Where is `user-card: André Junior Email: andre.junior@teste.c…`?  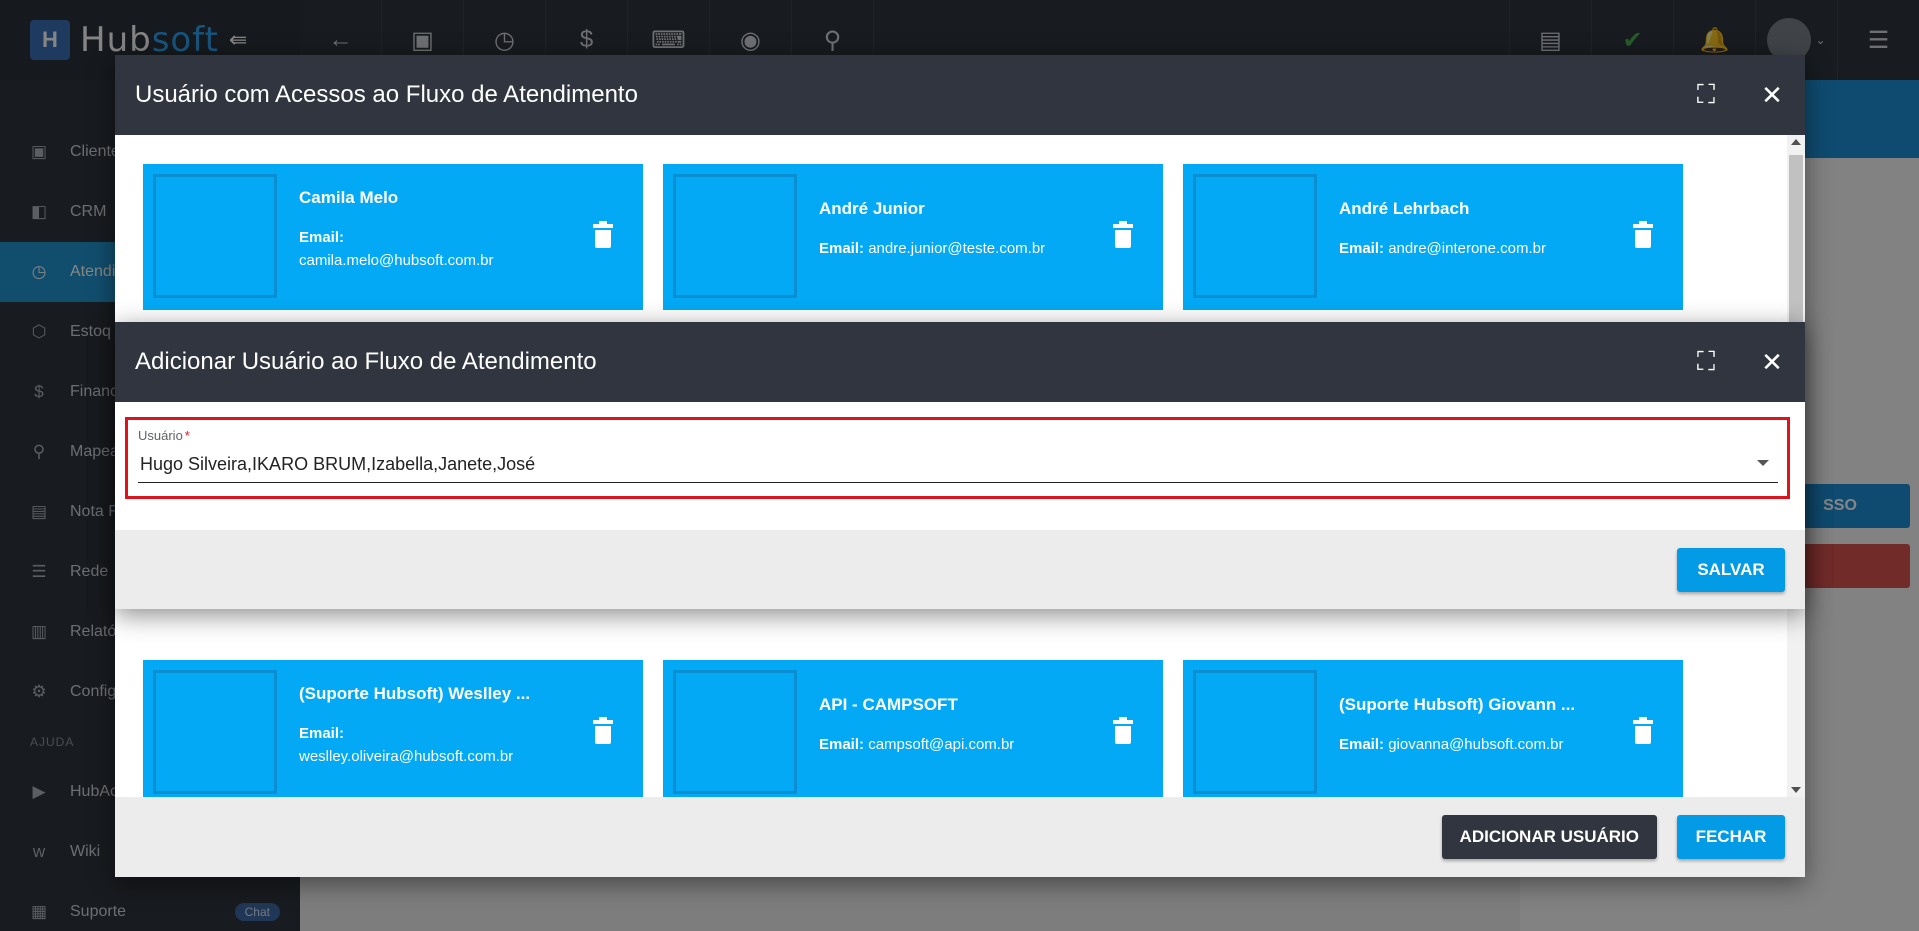
user-card: André Junior Email: andre.junior@teste.c… is located at coordinates (913, 237).